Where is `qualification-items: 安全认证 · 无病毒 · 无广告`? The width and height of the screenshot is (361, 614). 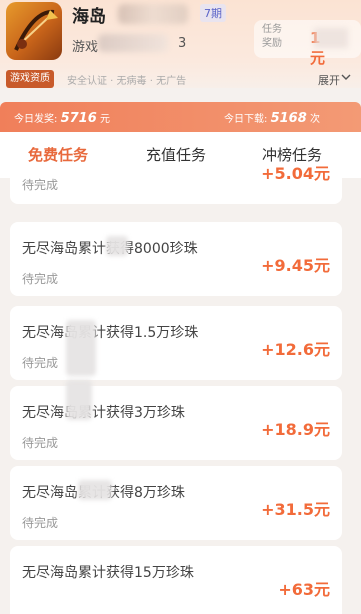
qualification-items: 安全认证 · 无病毒 · 无广告 is located at coordinates (127, 81).